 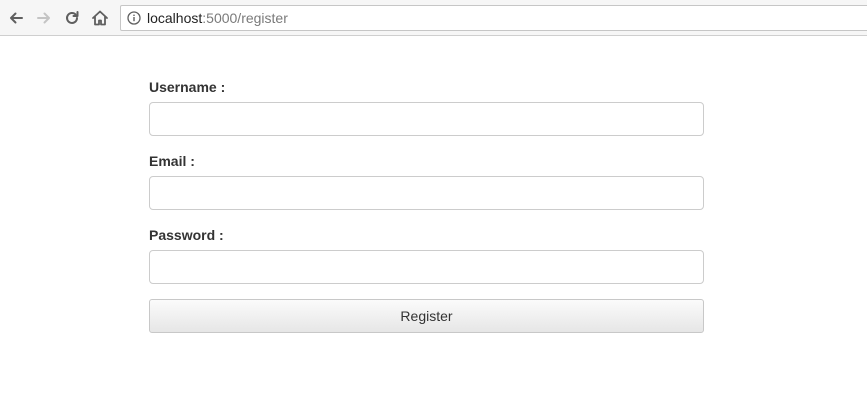 What do you see at coordinates (186, 235) in the screenshot?
I see `password-label: Password :` at bounding box center [186, 235].